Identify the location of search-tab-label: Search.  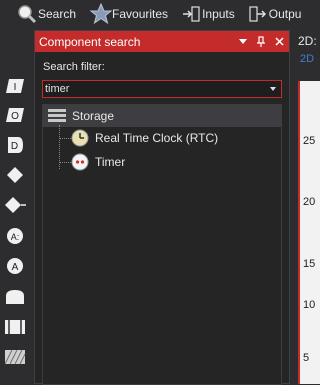
(57, 14).